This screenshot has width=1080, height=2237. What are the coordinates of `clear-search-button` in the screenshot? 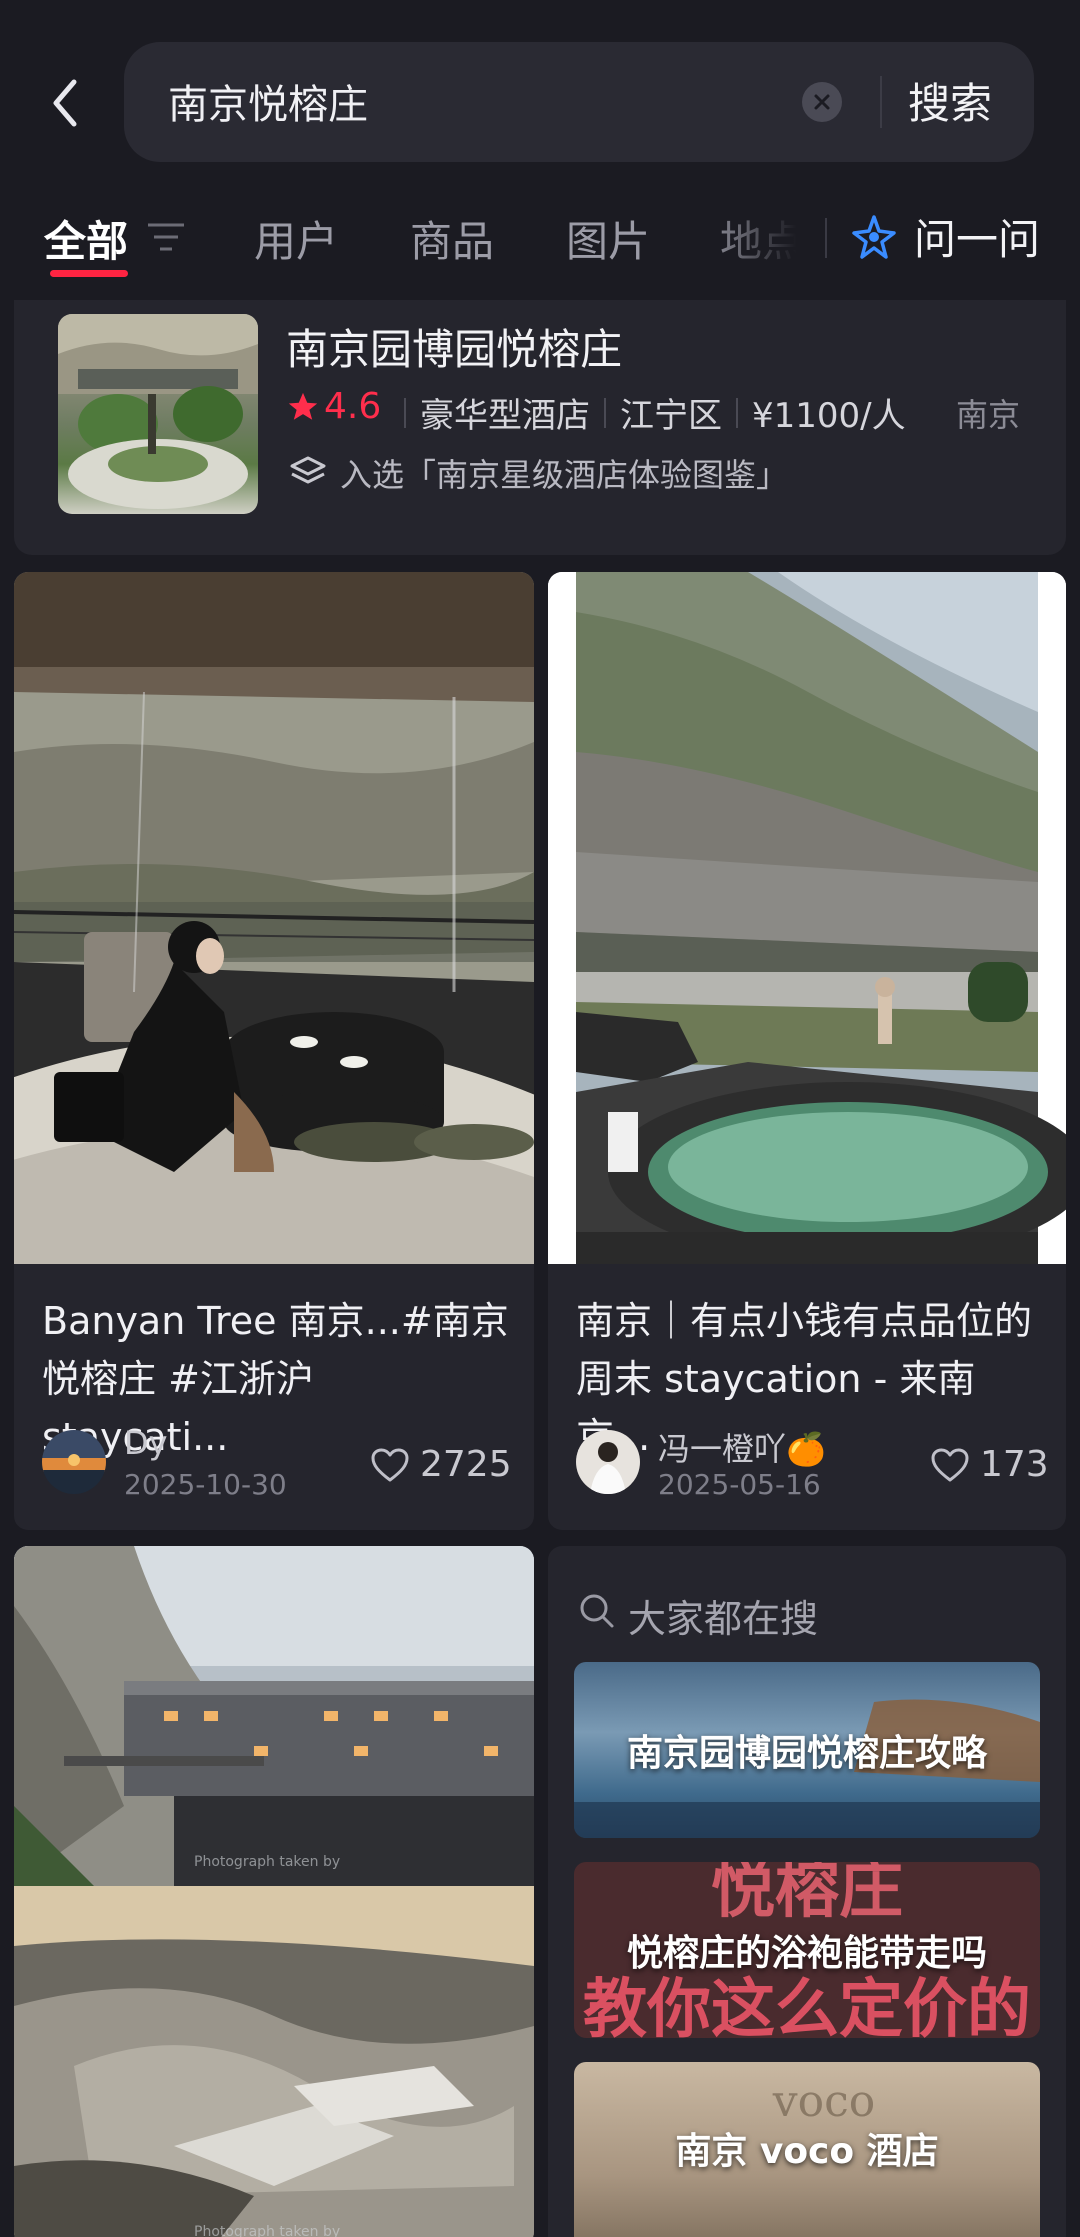 It's located at (822, 102).